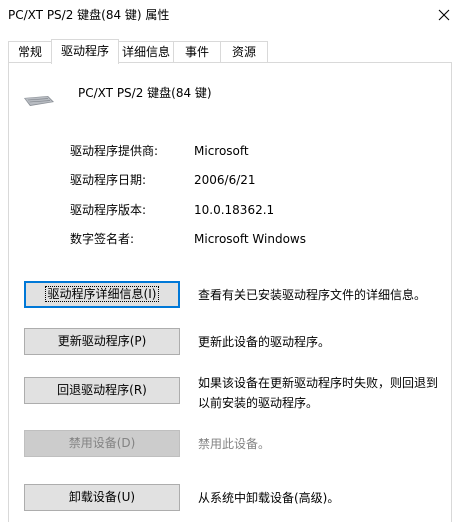 The width and height of the screenshot is (460, 522). What do you see at coordinates (145, 93) in the screenshot?
I see `device-name: PC/XT PS/2 键盘(84 键)` at bounding box center [145, 93].